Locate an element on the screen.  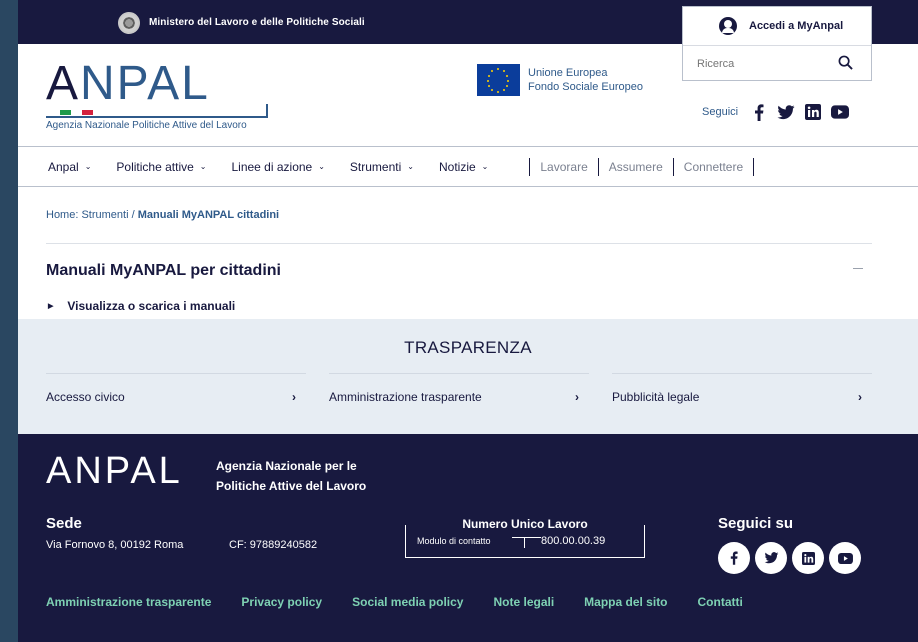
numero-unico-title: Numero Unico Lavoro is located at coordinates (525, 524).